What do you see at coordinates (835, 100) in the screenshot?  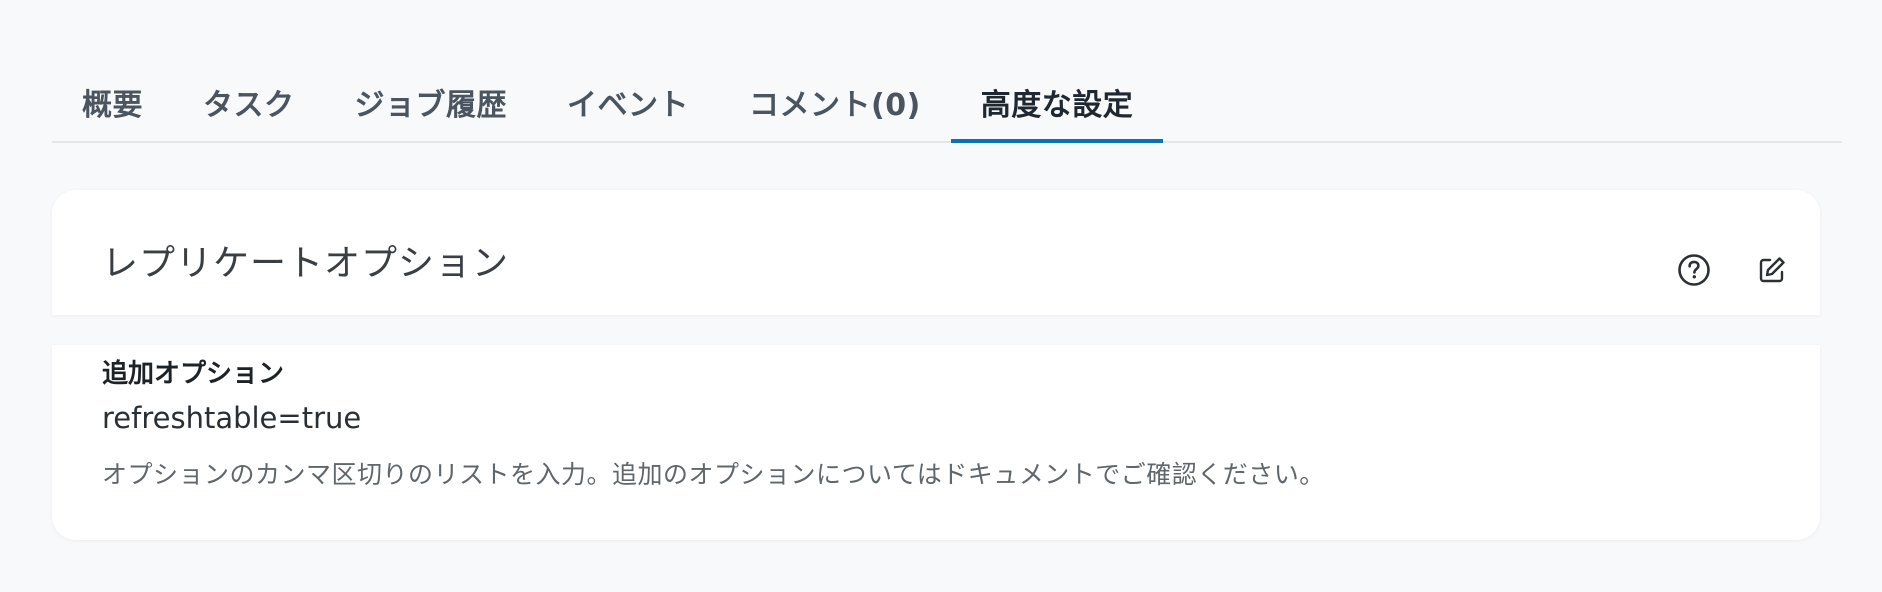 I see `tab-comments: コメント(0)` at bounding box center [835, 100].